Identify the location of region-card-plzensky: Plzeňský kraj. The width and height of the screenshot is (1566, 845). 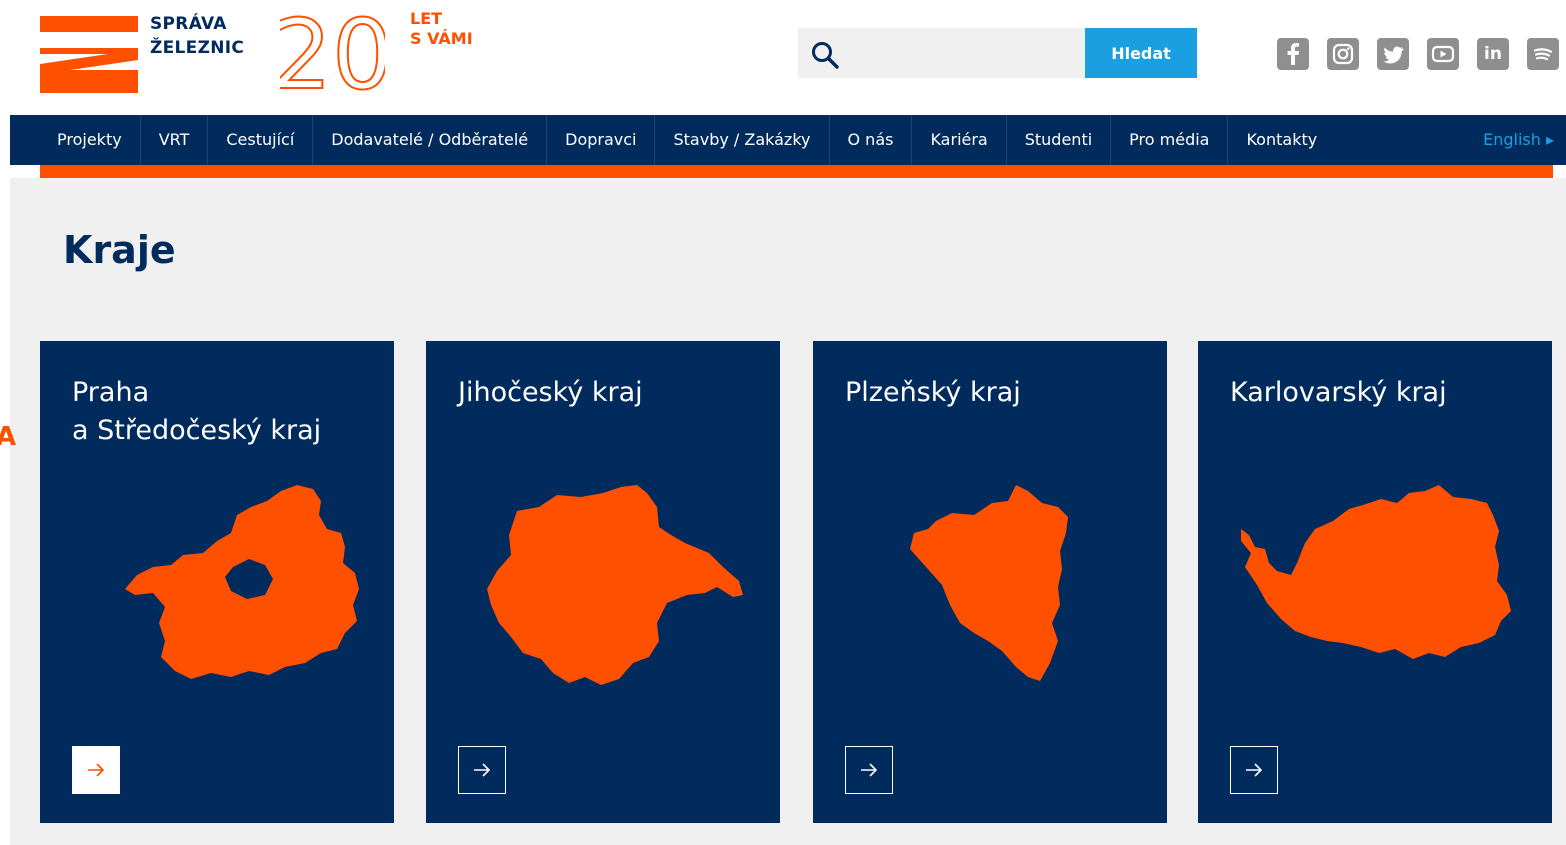
(990, 582).